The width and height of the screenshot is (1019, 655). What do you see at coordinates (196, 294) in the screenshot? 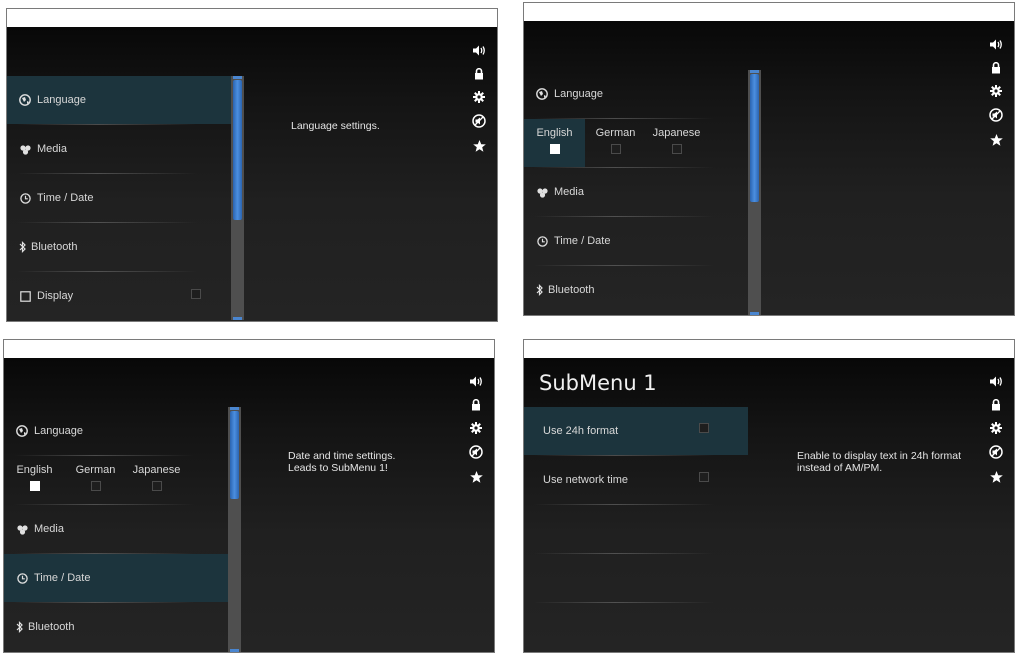
I see `display-checkbox` at bounding box center [196, 294].